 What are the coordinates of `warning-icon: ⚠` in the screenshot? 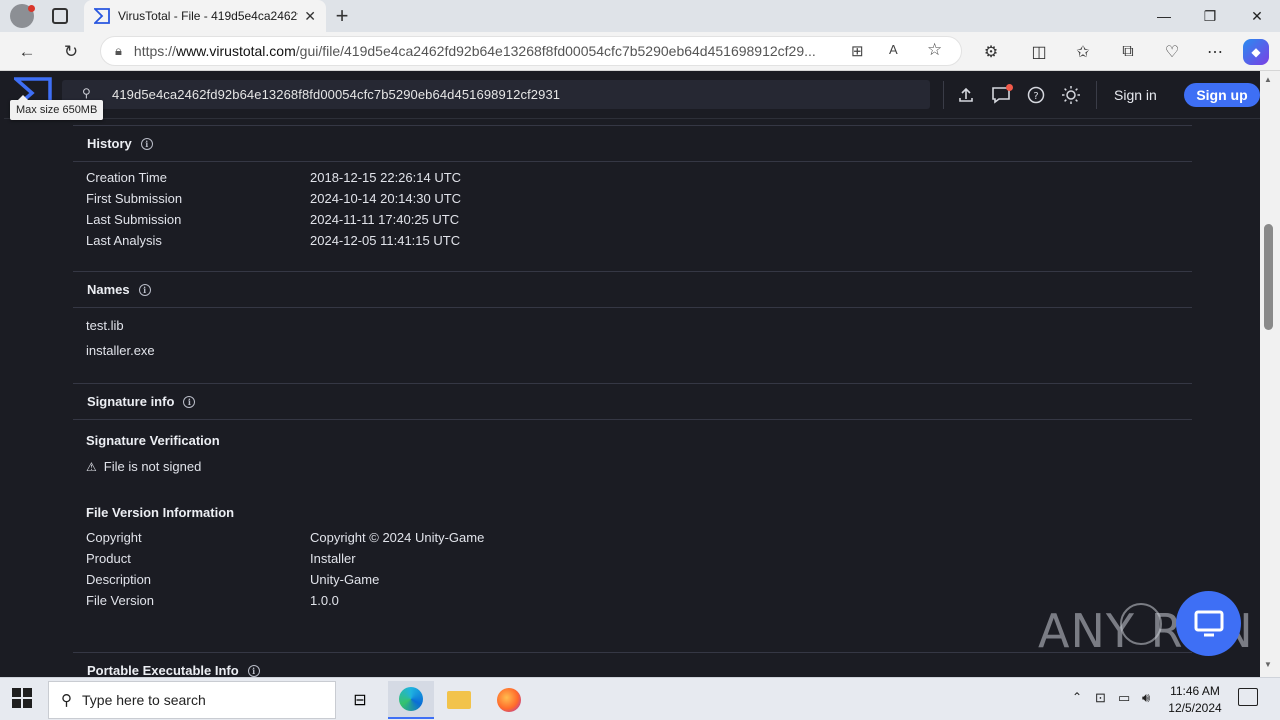 It's located at (91, 466).